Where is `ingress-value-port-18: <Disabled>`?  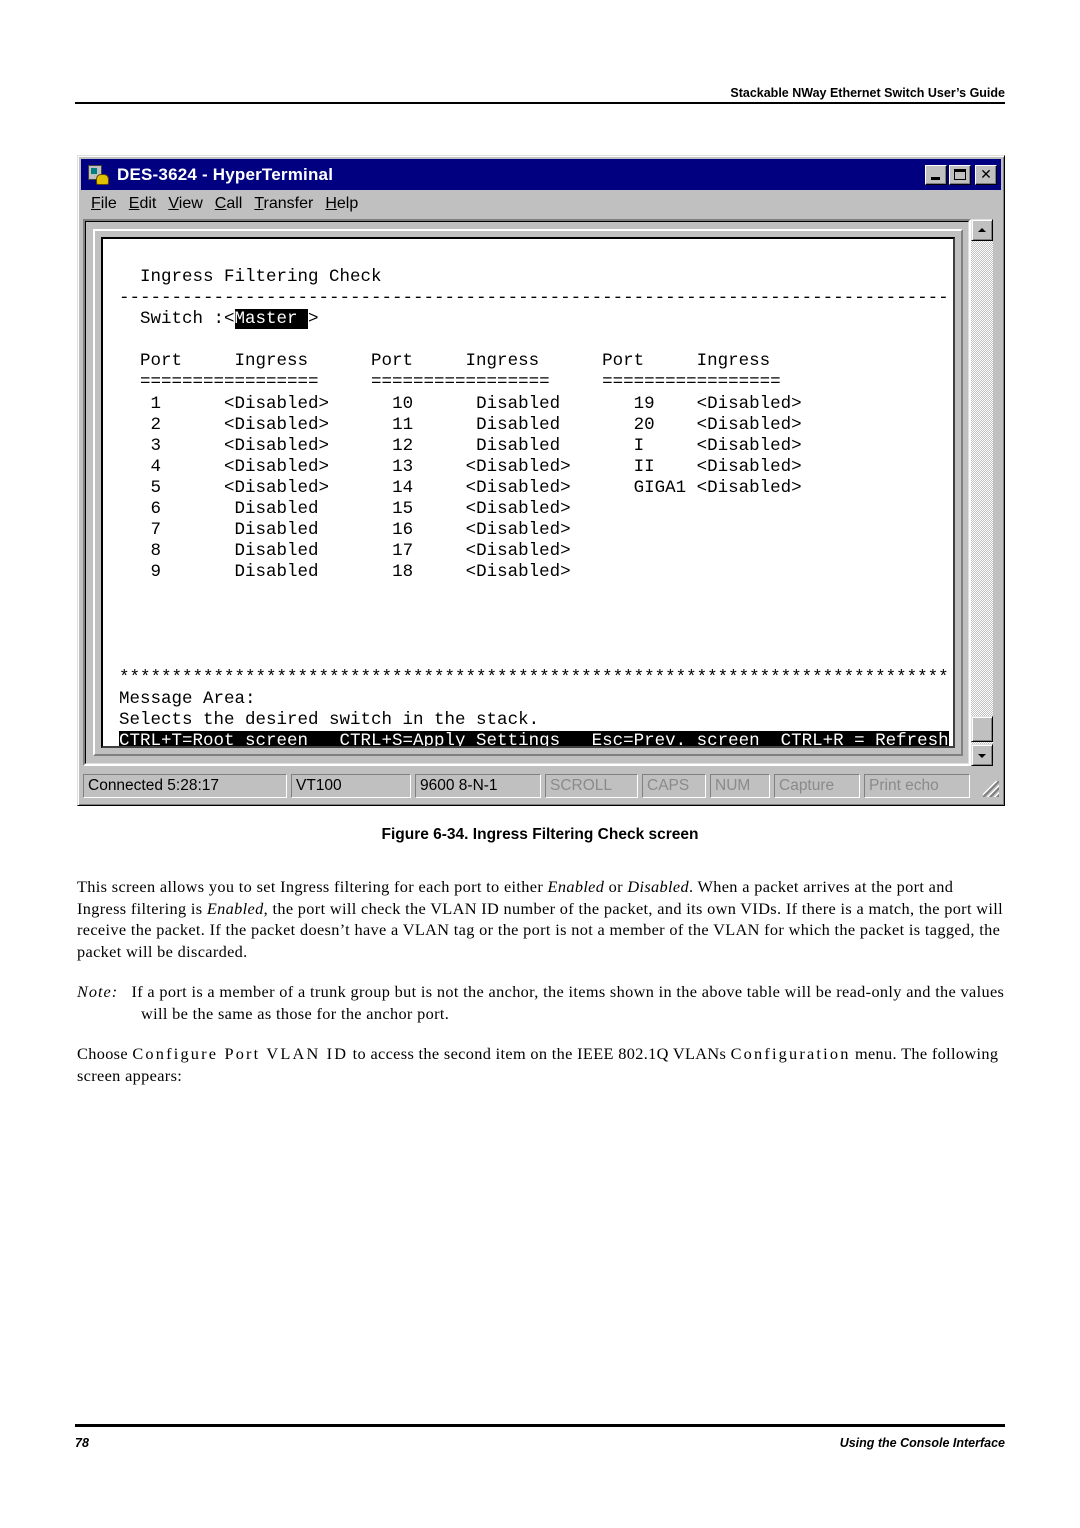
ingress-value-port-18: <Disabled> is located at coordinates (524, 572).